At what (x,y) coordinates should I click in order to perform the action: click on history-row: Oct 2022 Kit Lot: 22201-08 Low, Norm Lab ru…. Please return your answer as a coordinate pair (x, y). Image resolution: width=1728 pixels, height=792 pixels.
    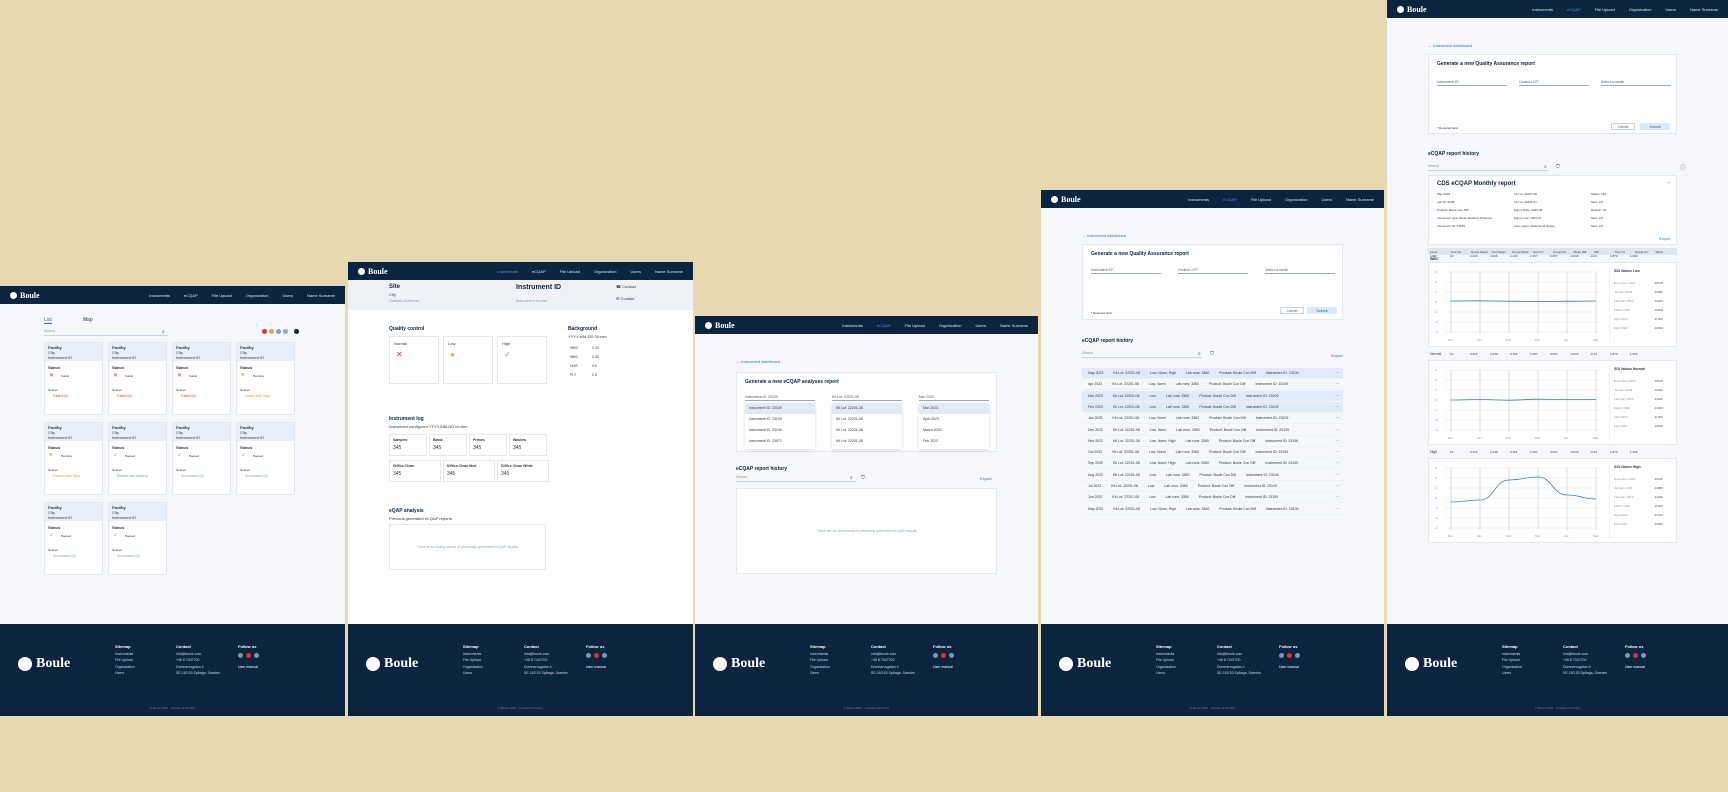
    Looking at the image, I should click on (1212, 453).